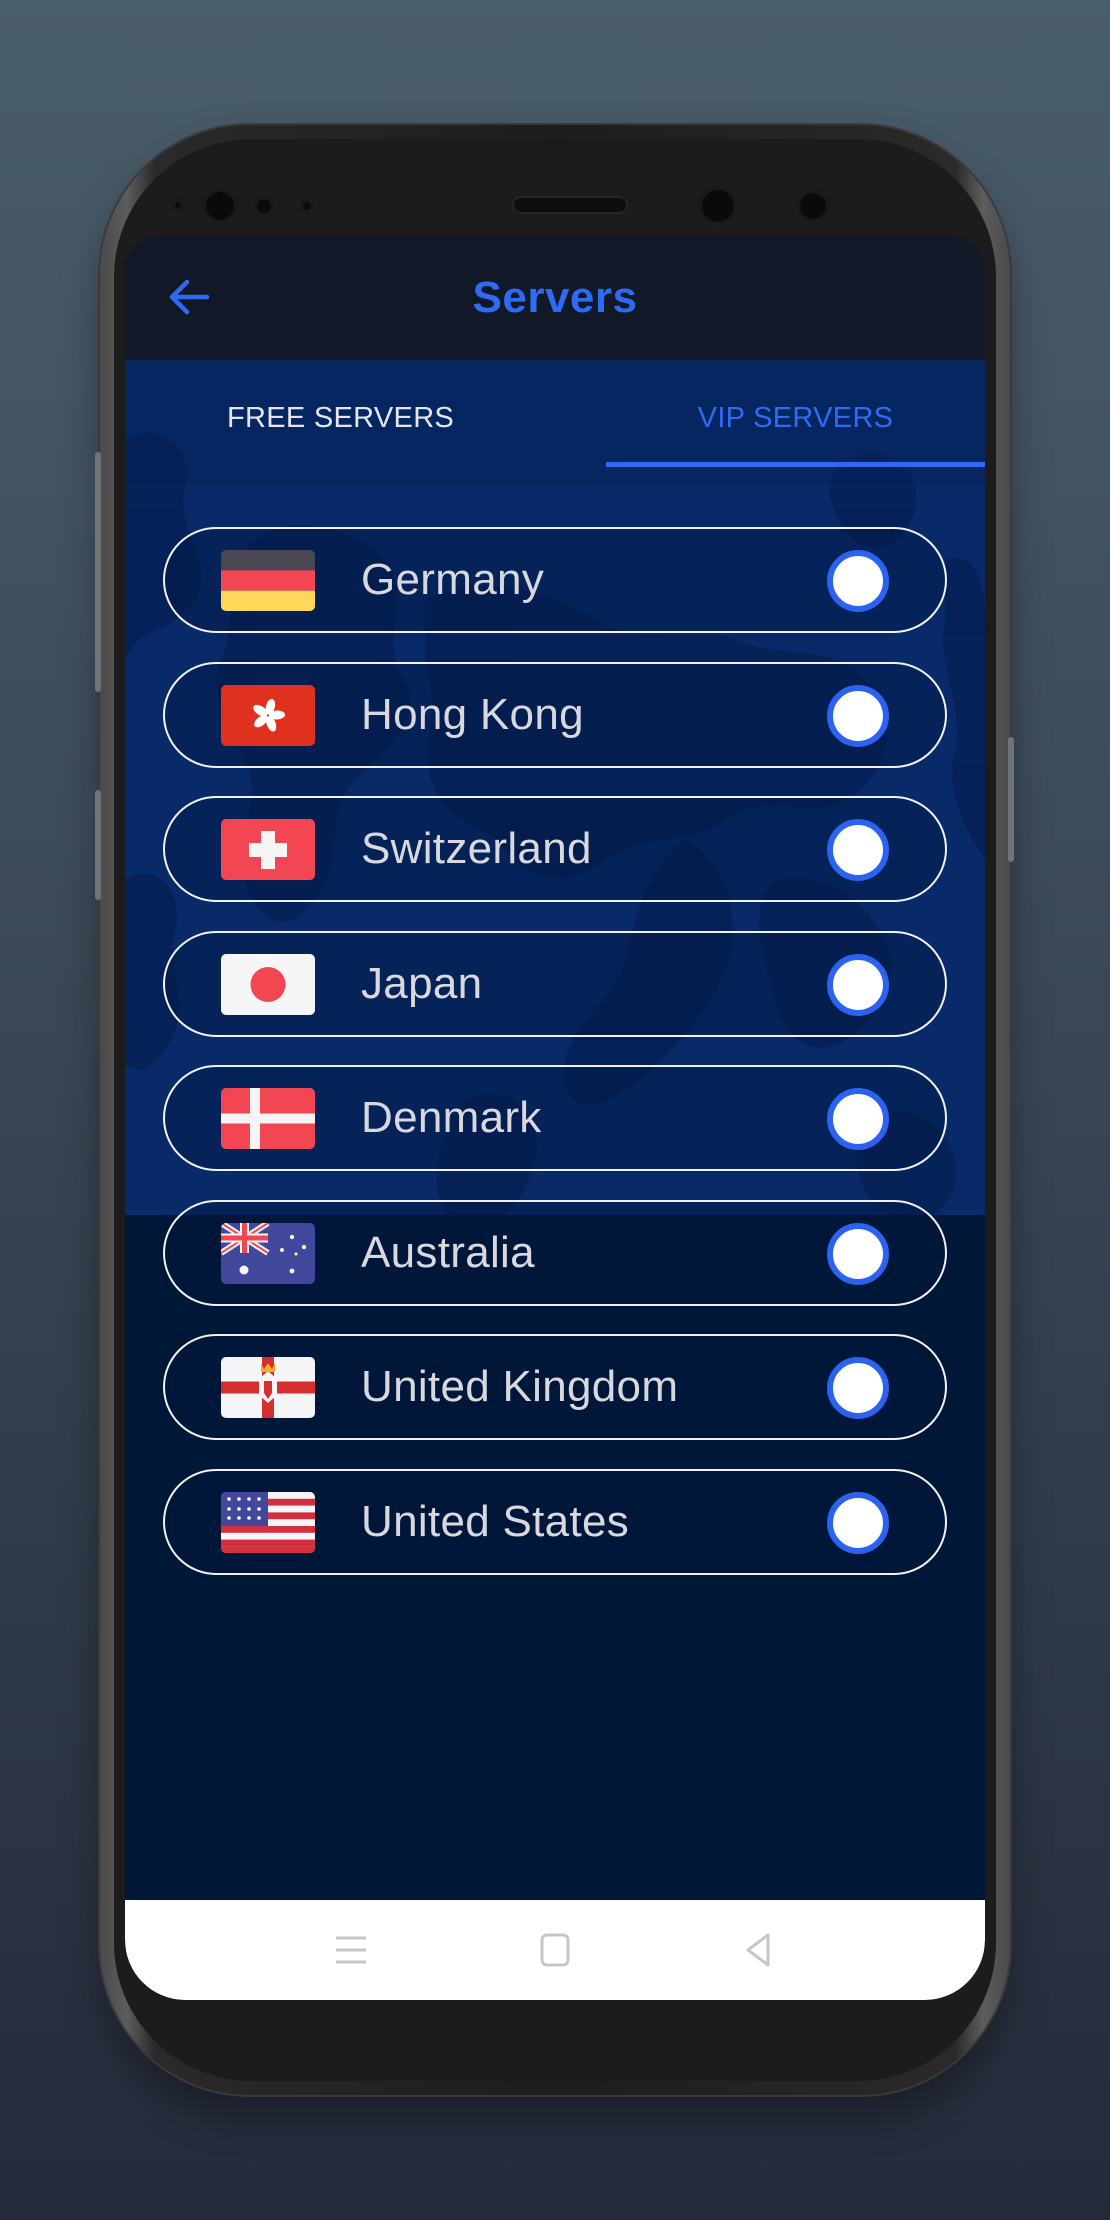 Image resolution: width=1110 pixels, height=2220 pixels. I want to click on server-name: Japan, so click(422, 983).